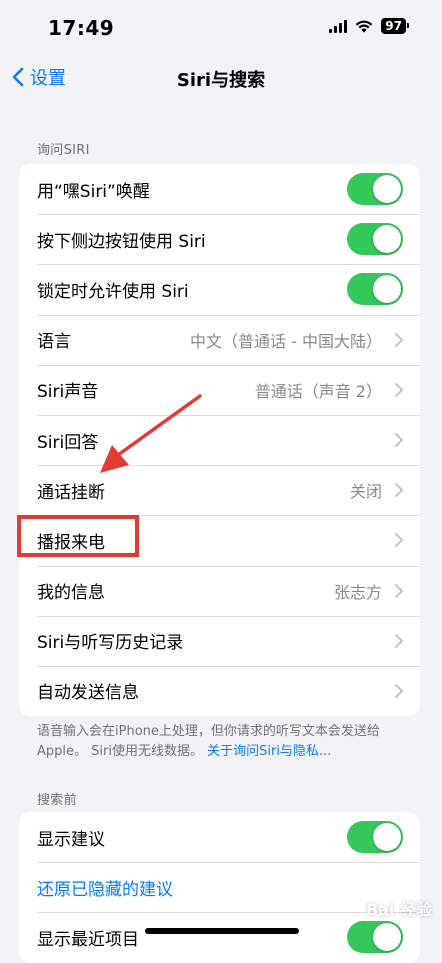 This screenshot has height=963, width=442. Describe the element at coordinates (375, 289) in the screenshot. I see `siri-when-locked-toggle` at that location.